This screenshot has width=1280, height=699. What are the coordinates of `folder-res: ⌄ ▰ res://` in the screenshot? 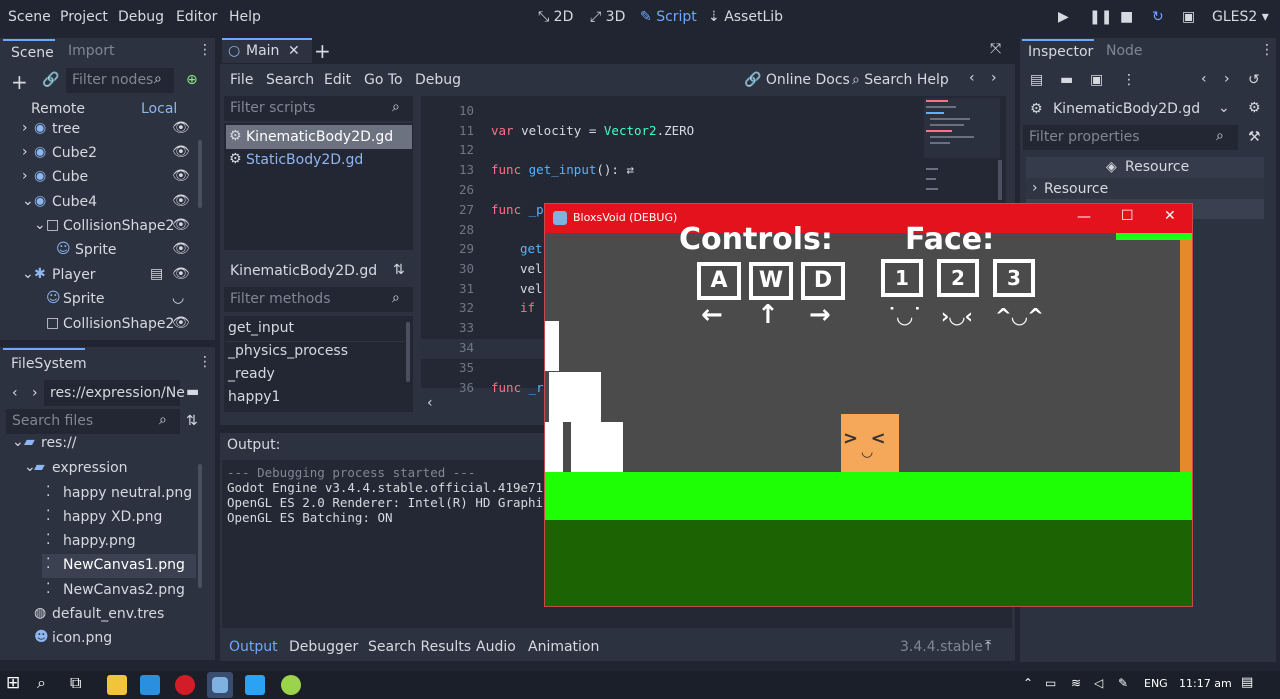 It's located at (104, 446).